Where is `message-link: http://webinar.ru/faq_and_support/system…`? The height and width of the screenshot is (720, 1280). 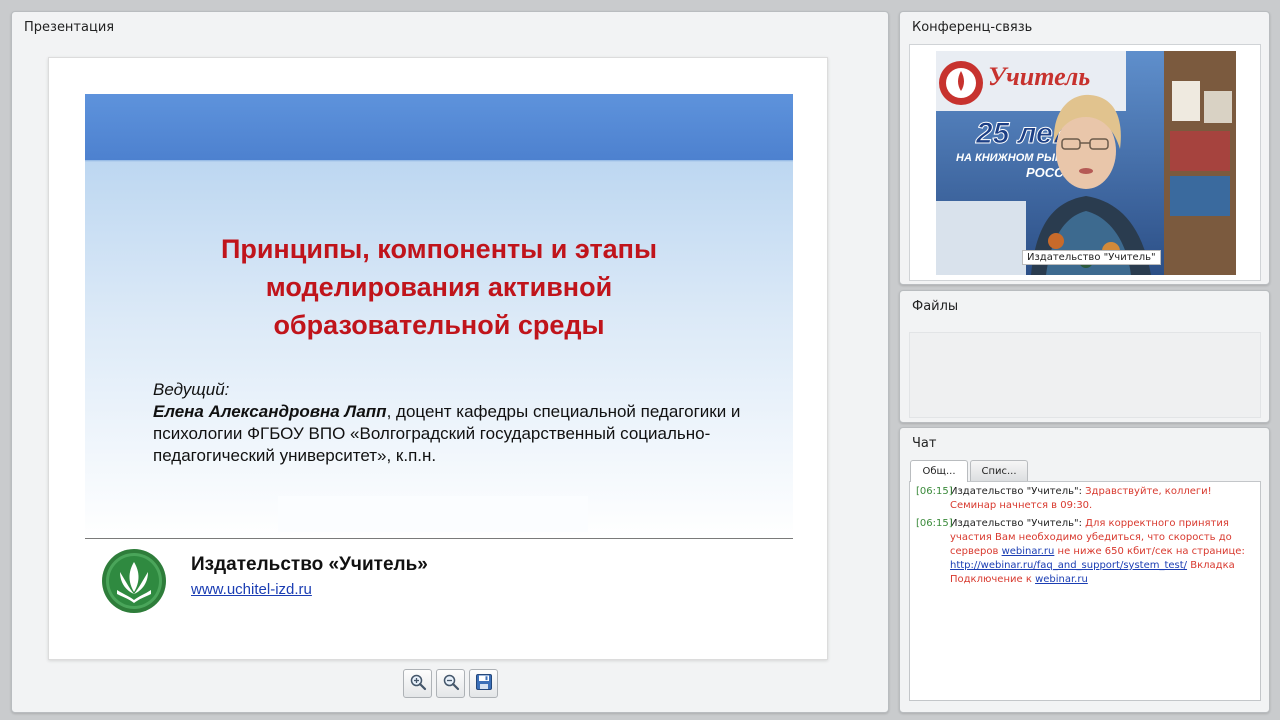
message-link: http://webinar.ru/faq_and_support/system… is located at coordinates (1068, 565).